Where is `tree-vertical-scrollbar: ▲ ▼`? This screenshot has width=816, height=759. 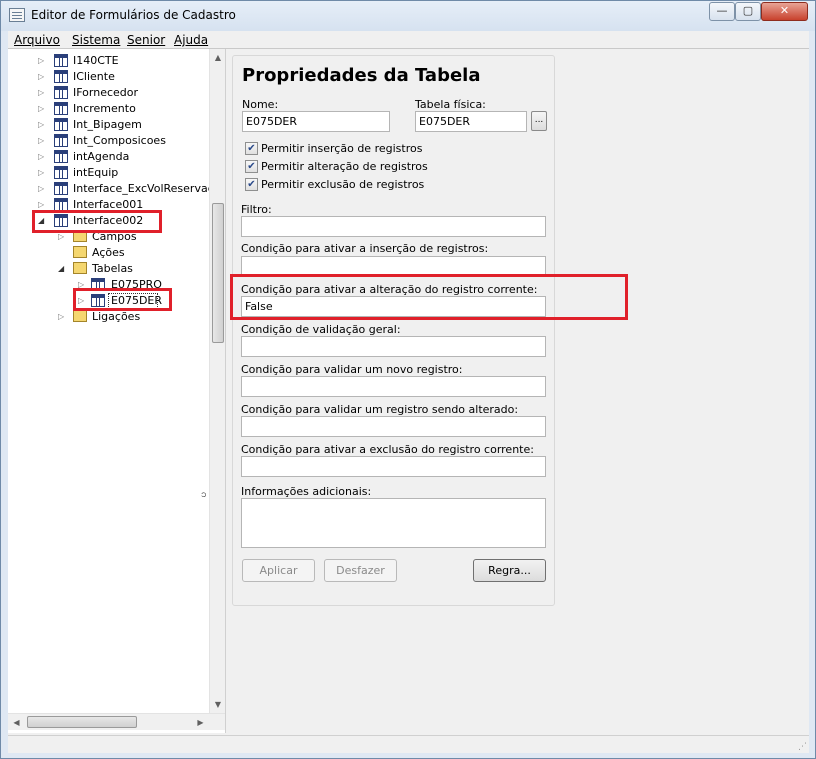 tree-vertical-scrollbar: ▲ ▼ is located at coordinates (217, 381).